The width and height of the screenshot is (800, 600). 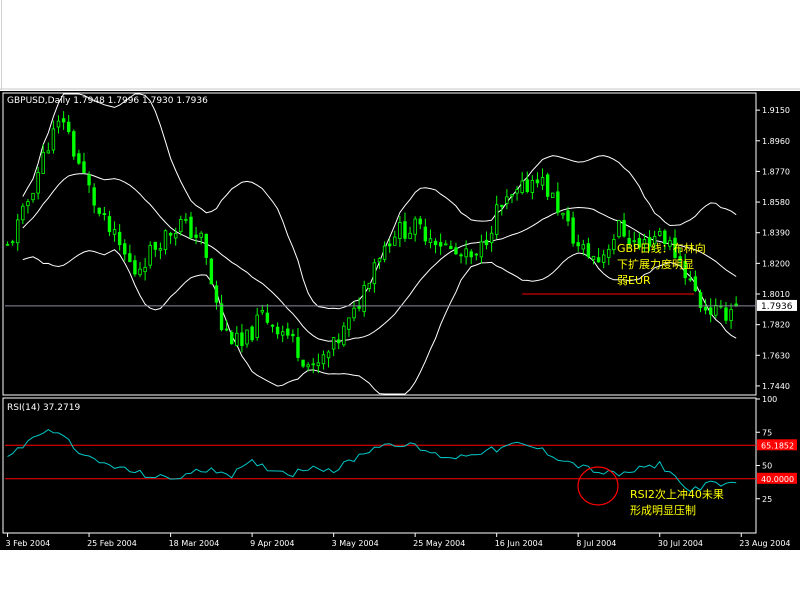 I want to click on price-y-tick-label: 1.8200, so click(x=776, y=263).